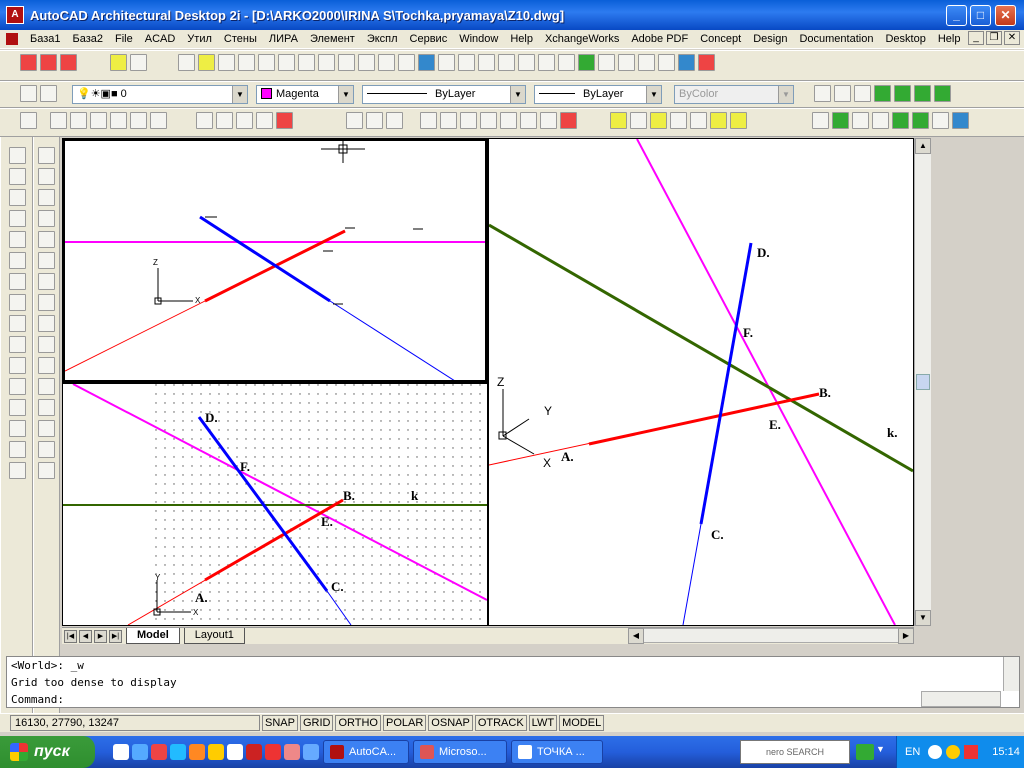 The width and height of the screenshot is (1024, 768). I want to click on cube-material-icon, so click(922, 93).